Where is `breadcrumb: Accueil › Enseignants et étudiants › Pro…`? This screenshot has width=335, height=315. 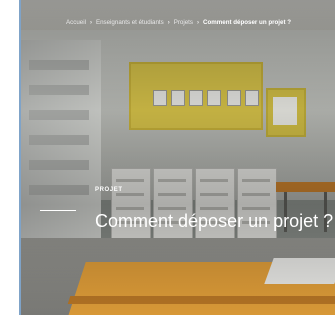
breadcrumb: Accueil › Enseignants et étudiants › Pro… is located at coordinates (178, 22).